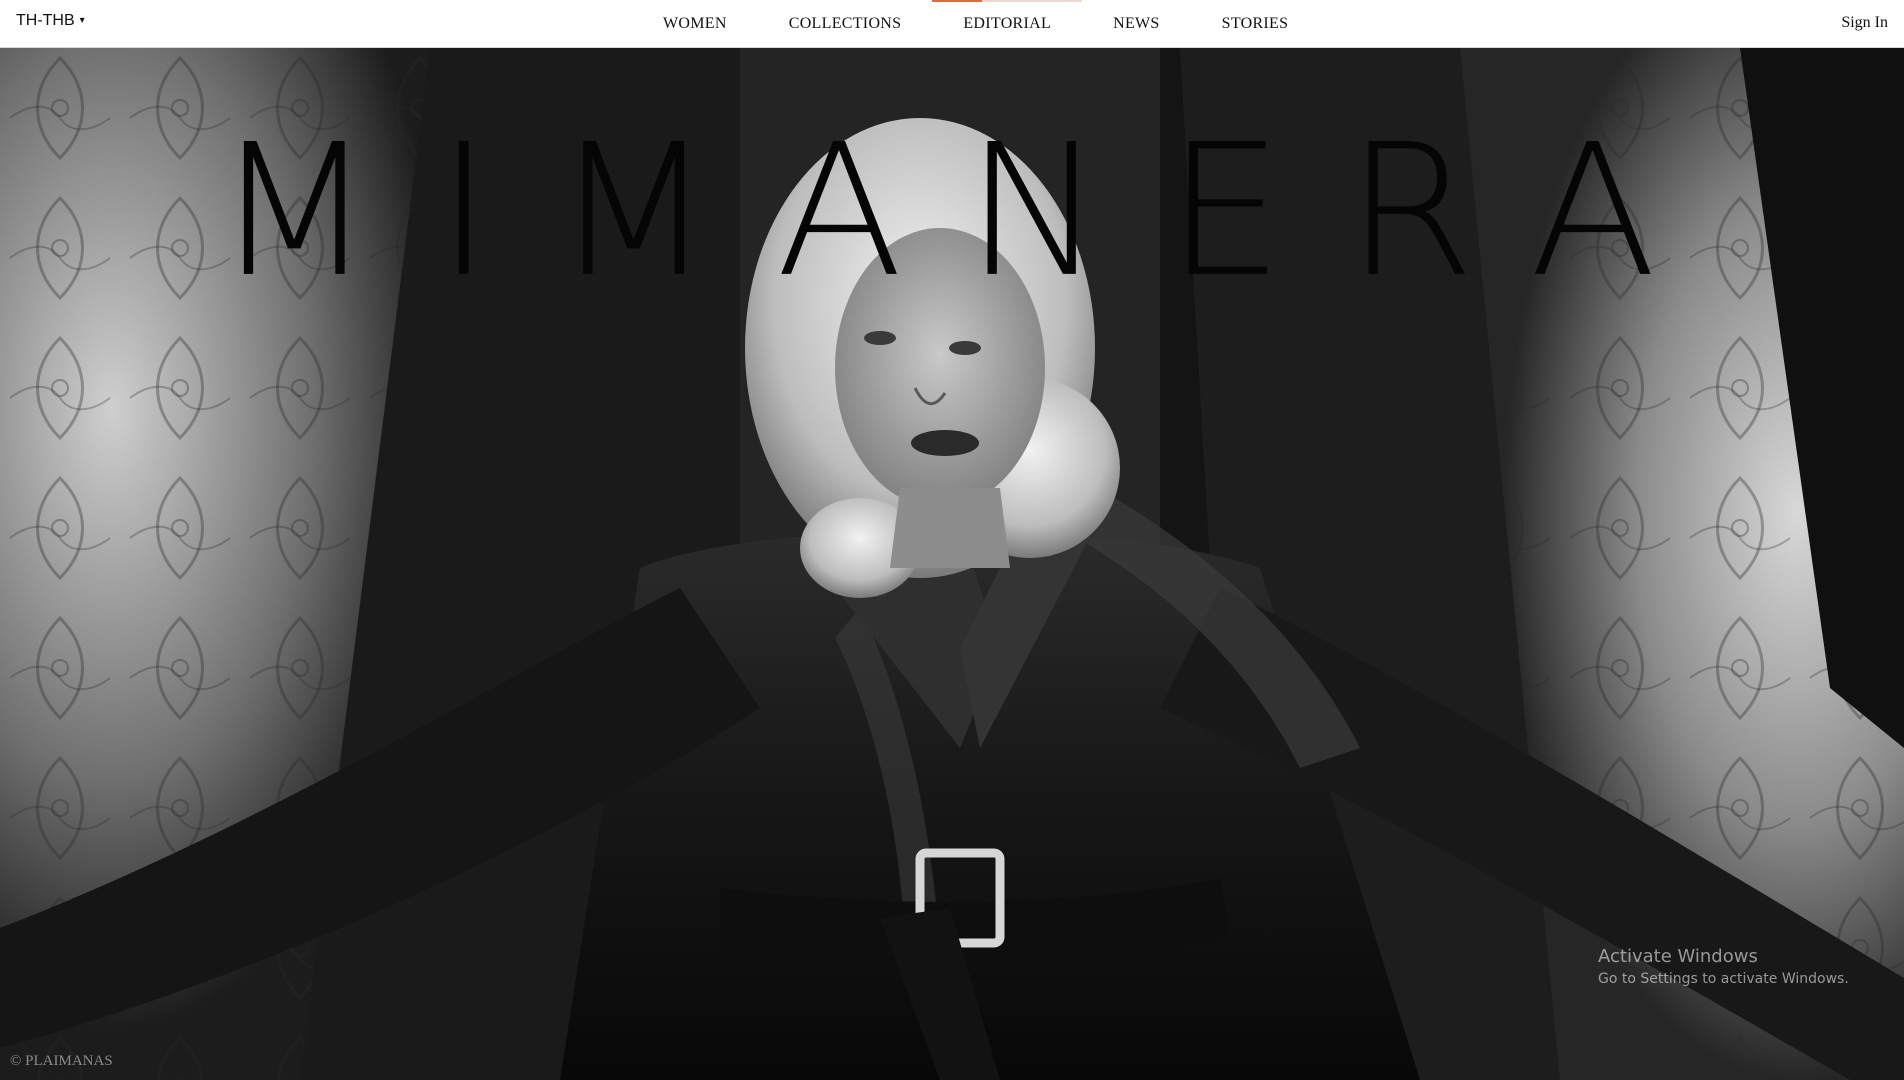  I want to click on photo-credit: © PLAIMANAS, so click(61, 1061).